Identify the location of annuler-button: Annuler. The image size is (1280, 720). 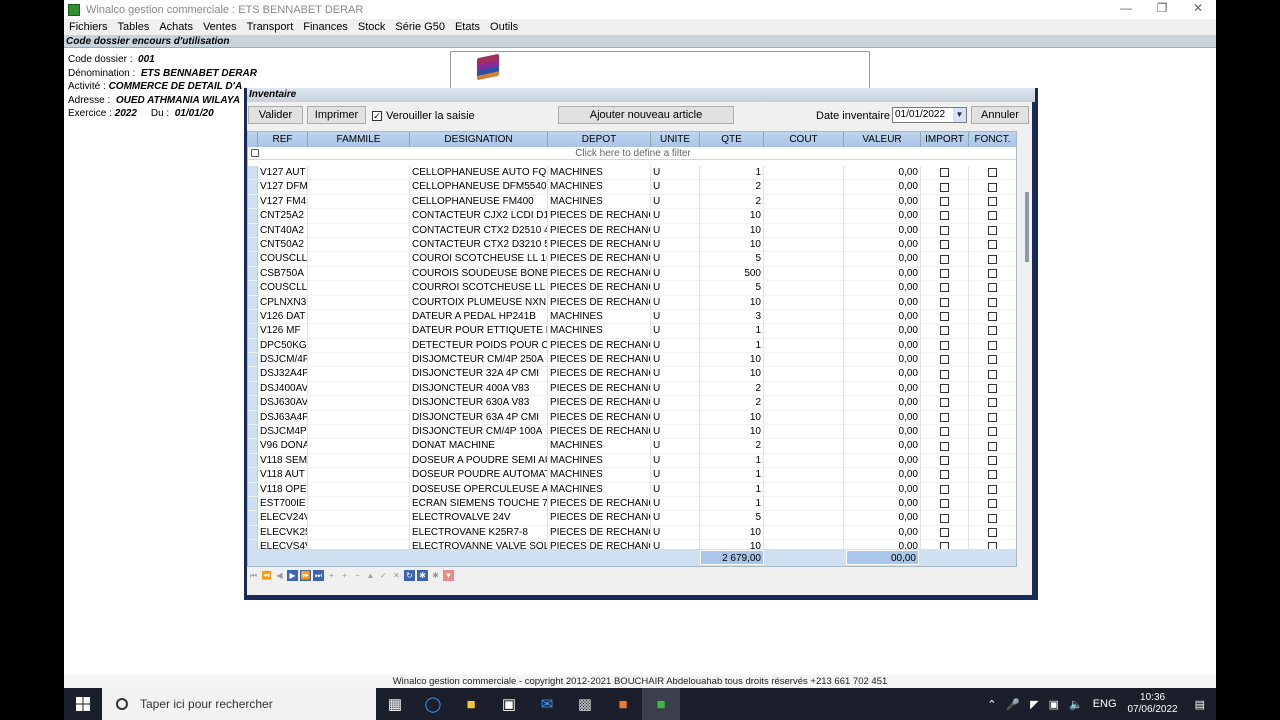
(1000, 115).